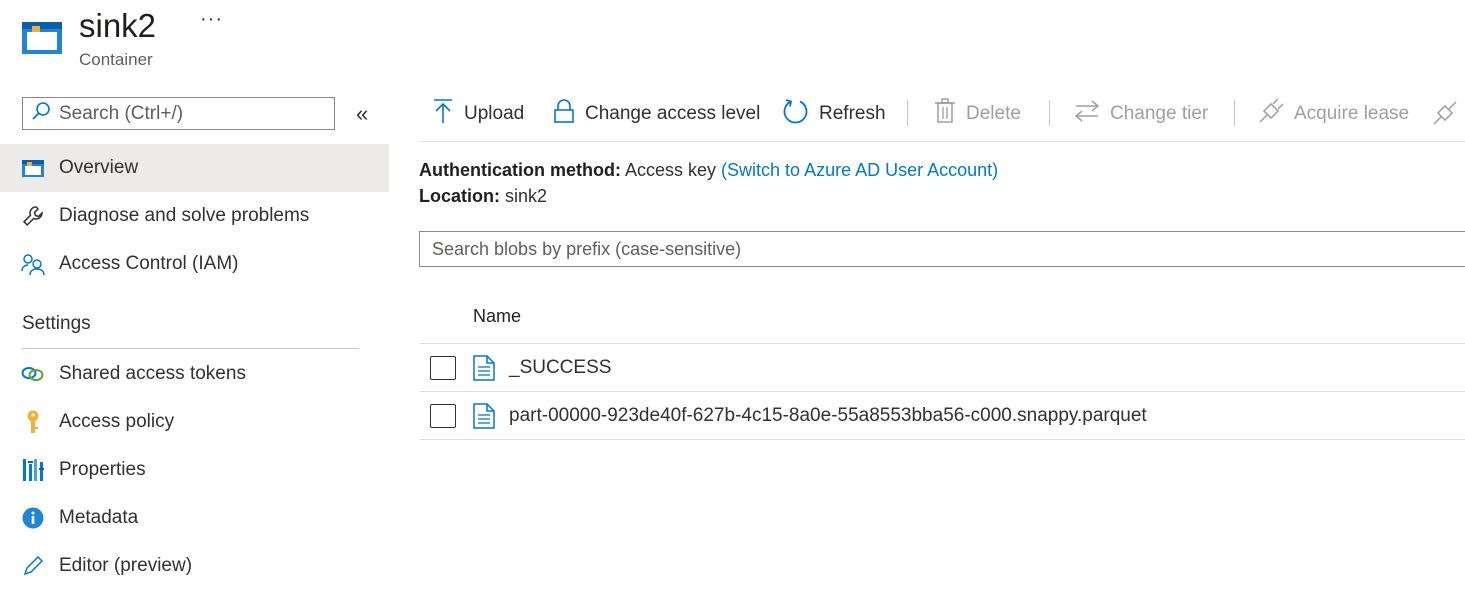 The image size is (1465, 590). What do you see at coordinates (656, 114) in the screenshot?
I see `change-access-level-button: Change access level` at bounding box center [656, 114].